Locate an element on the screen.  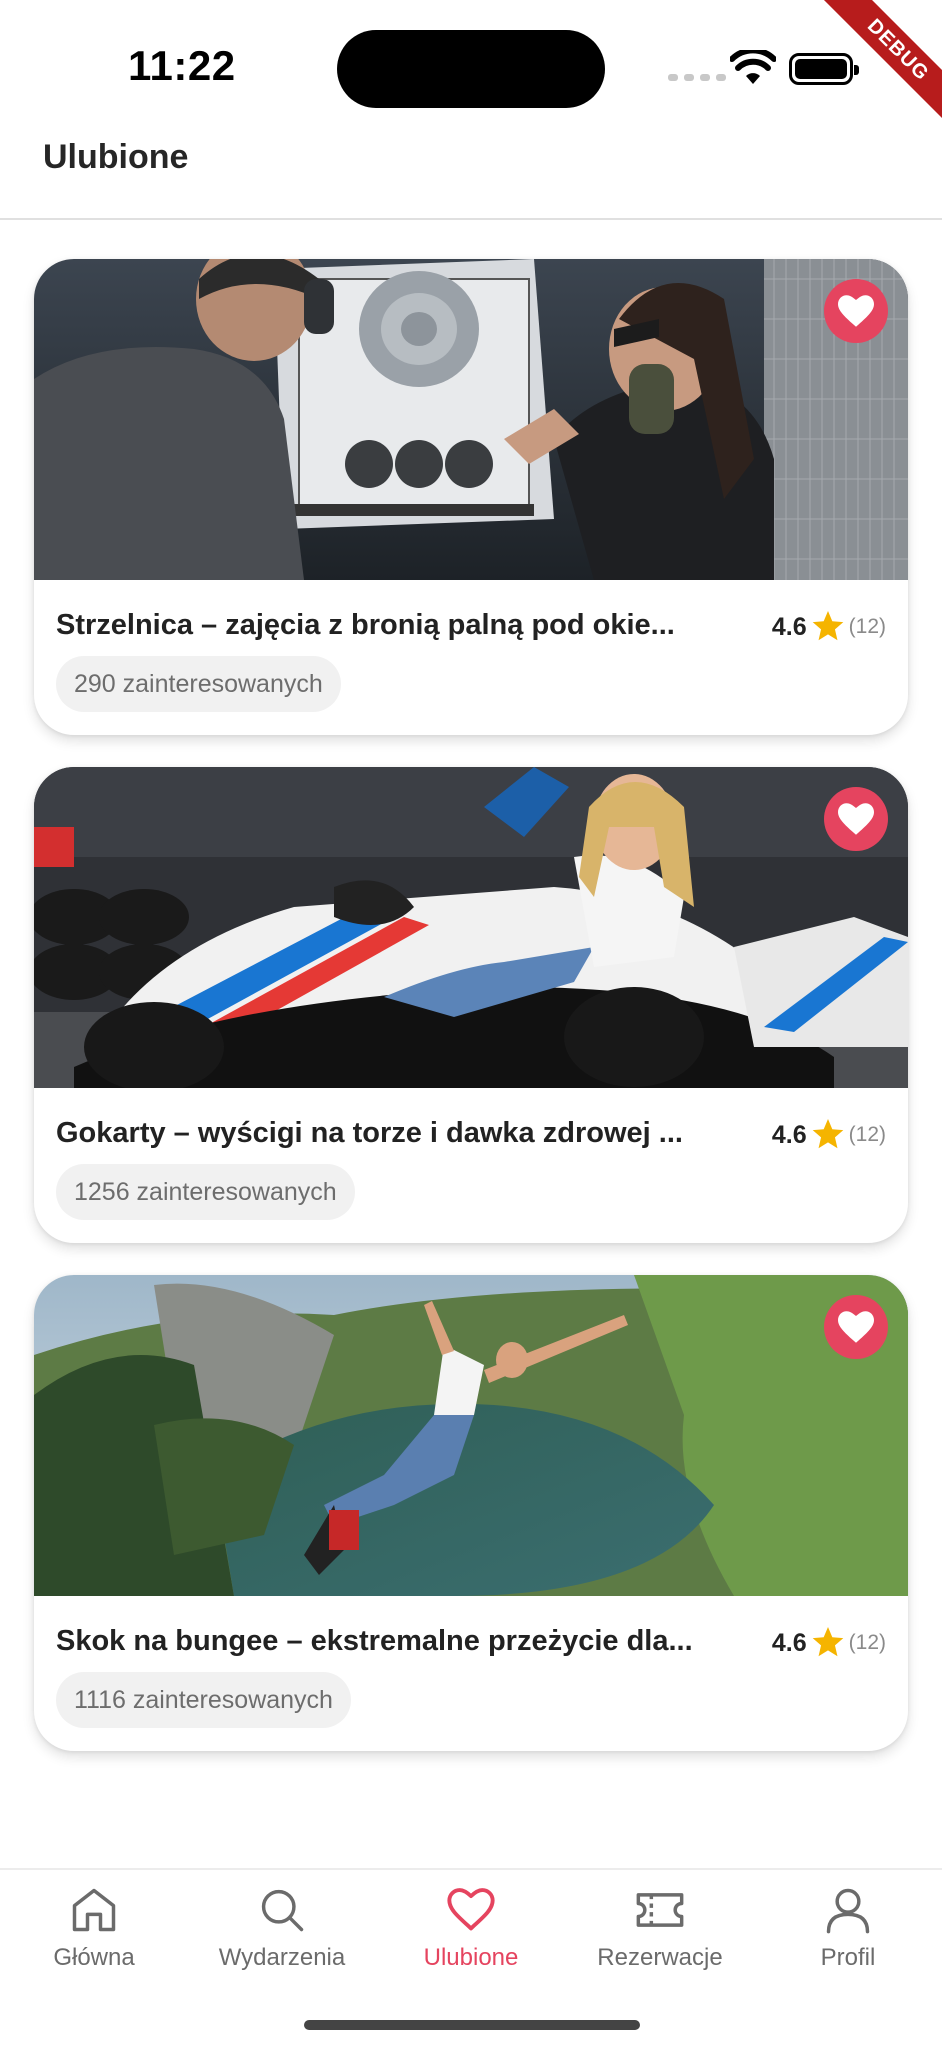
ticket-icon is located at coordinates (660, 1910).